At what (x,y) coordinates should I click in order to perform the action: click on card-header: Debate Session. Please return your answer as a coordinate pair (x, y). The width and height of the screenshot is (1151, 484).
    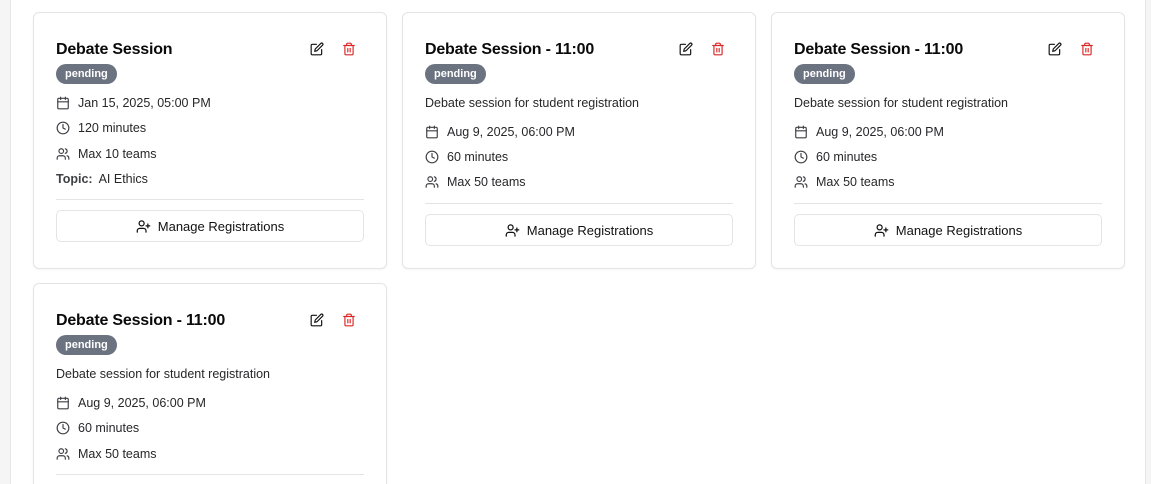
    Looking at the image, I should click on (210, 50).